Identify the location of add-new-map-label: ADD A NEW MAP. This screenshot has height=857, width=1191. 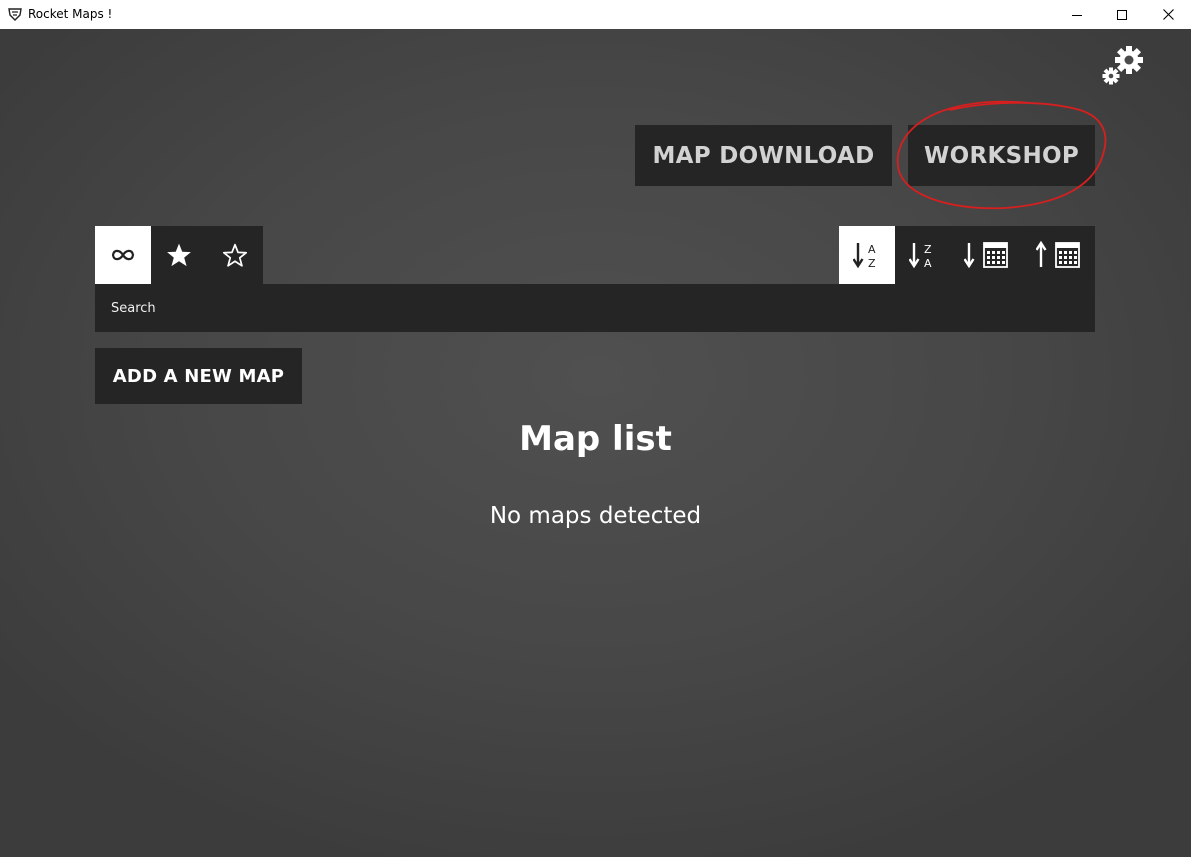
(198, 376).